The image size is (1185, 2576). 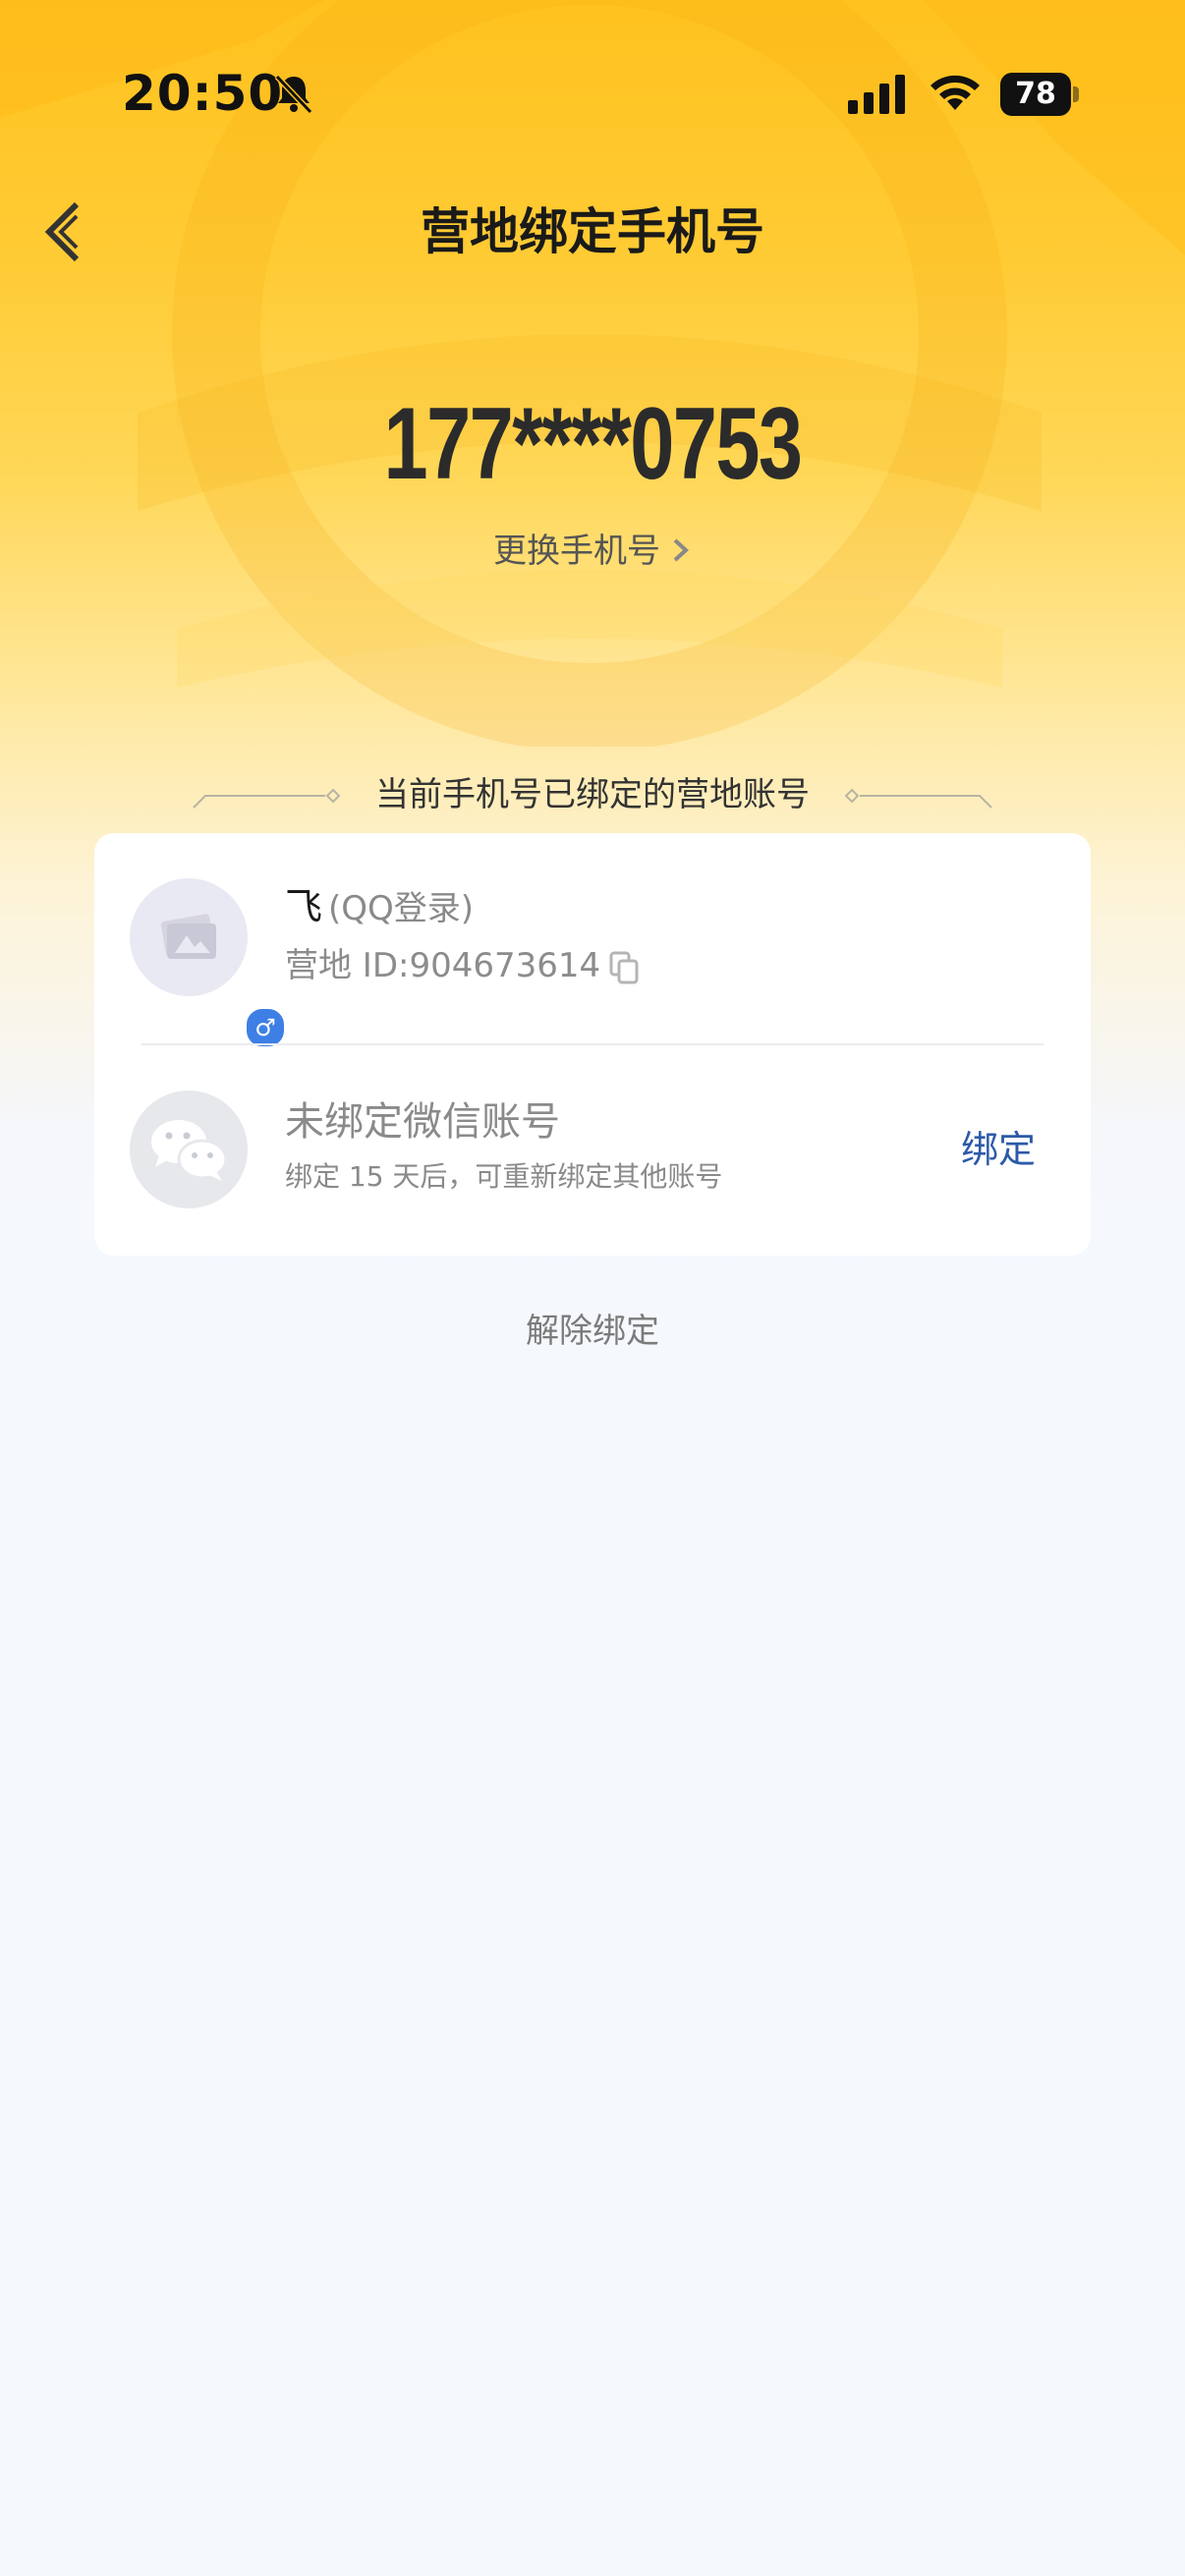 I want to click on status-time: 20:50, so click(x=203, y=93).